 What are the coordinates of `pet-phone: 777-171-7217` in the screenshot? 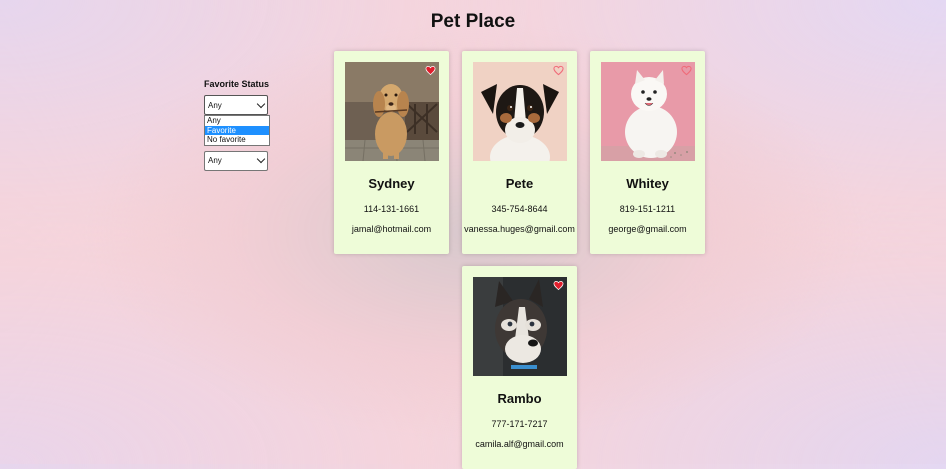 It's located at (519, 424).